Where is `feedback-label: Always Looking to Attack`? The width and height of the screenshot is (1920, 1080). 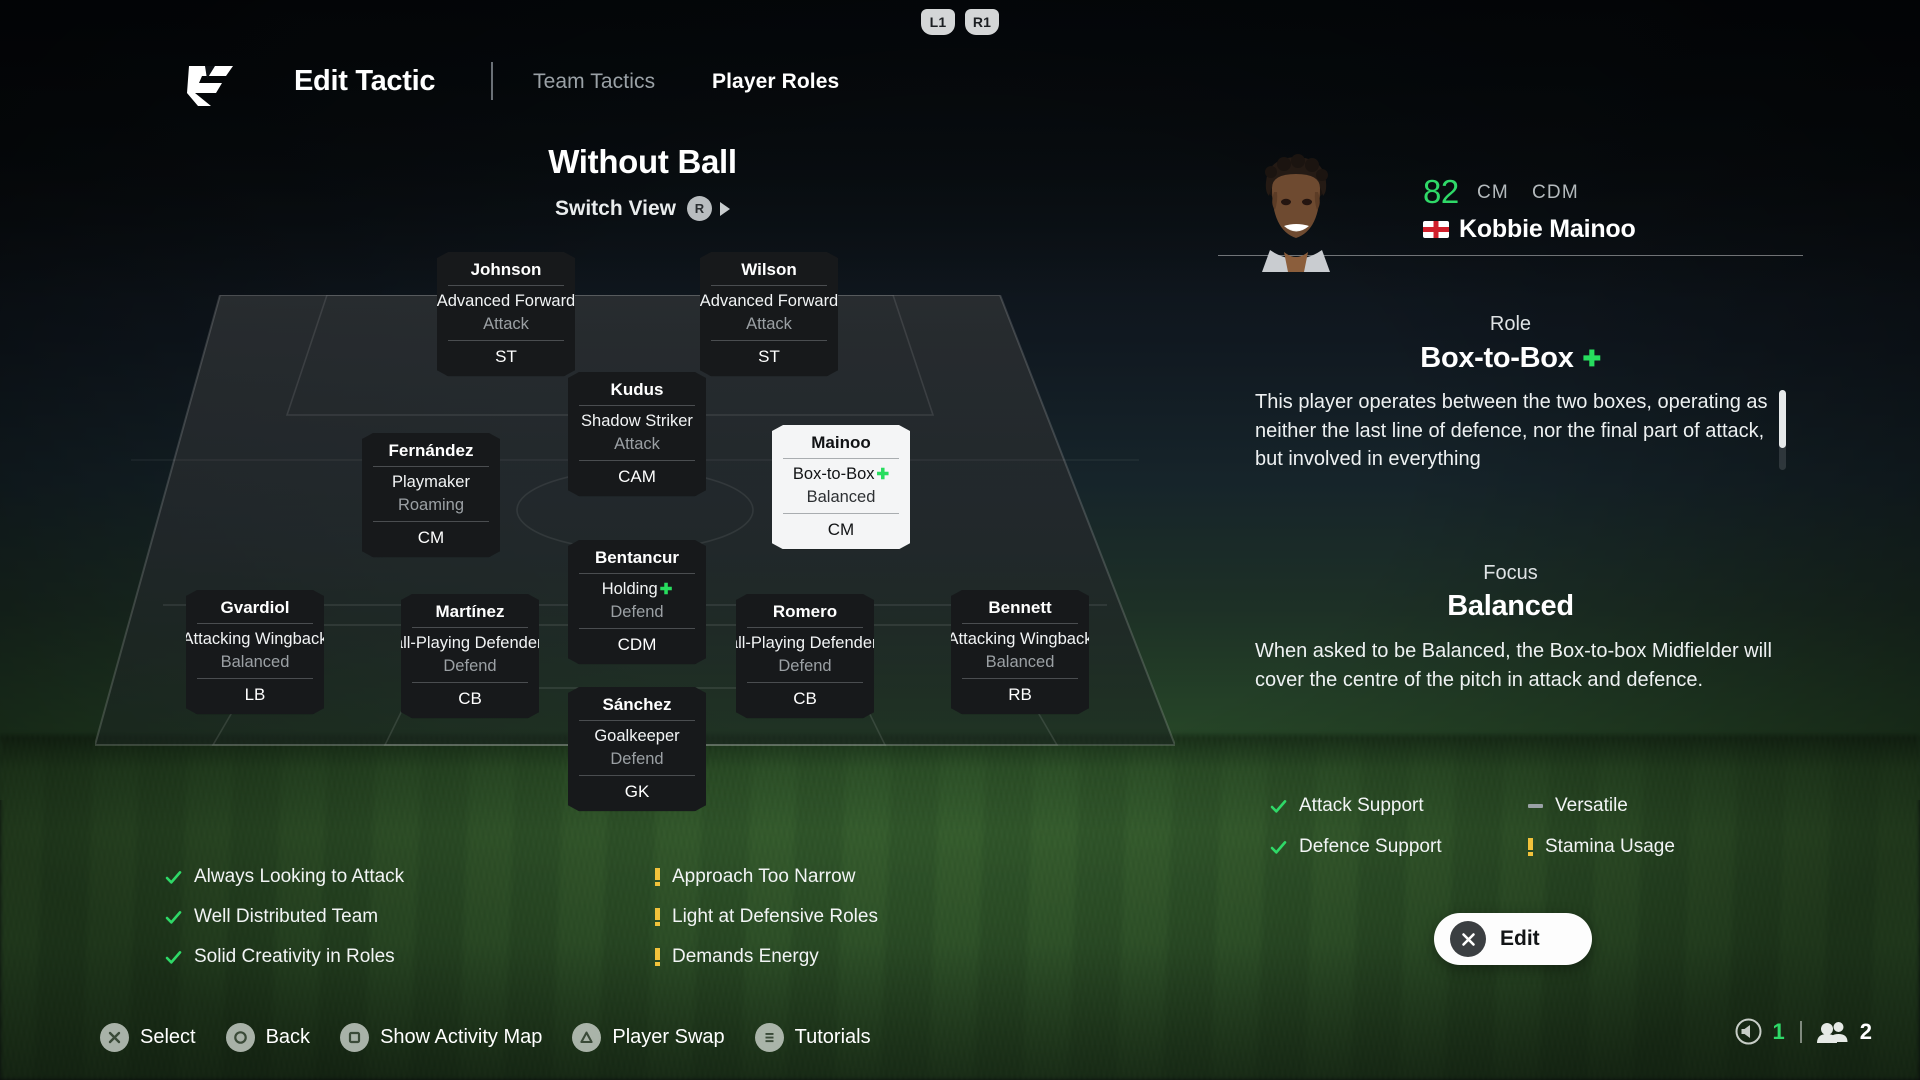 feedback-label: Always Looking to Attack is located at coordinates (299, 876).